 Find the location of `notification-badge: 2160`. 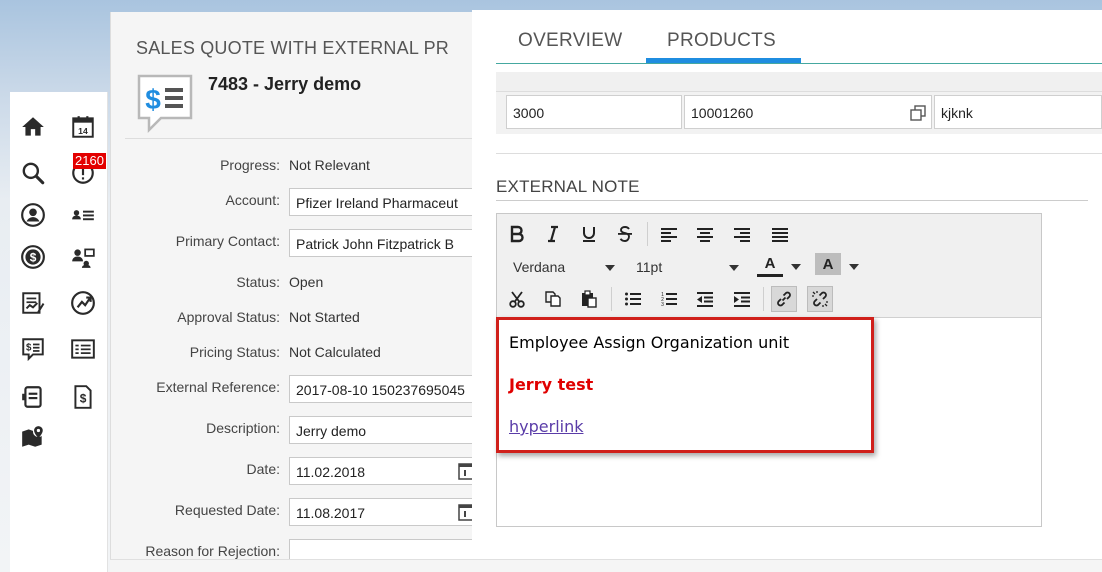

notification-badge: 2160 is located at coordinates (89, 161).